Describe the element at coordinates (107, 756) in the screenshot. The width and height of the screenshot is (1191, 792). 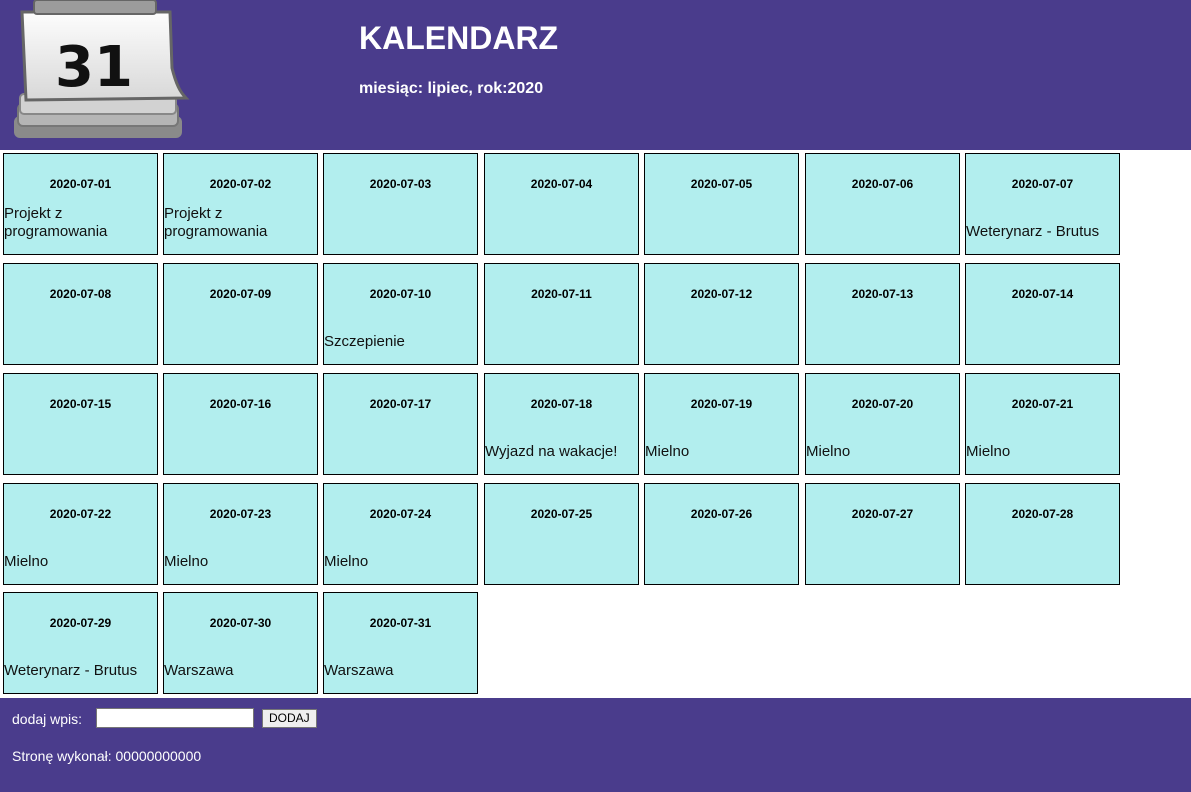
I see `author-text: Stronę wykonał: 00000000000` at that location.